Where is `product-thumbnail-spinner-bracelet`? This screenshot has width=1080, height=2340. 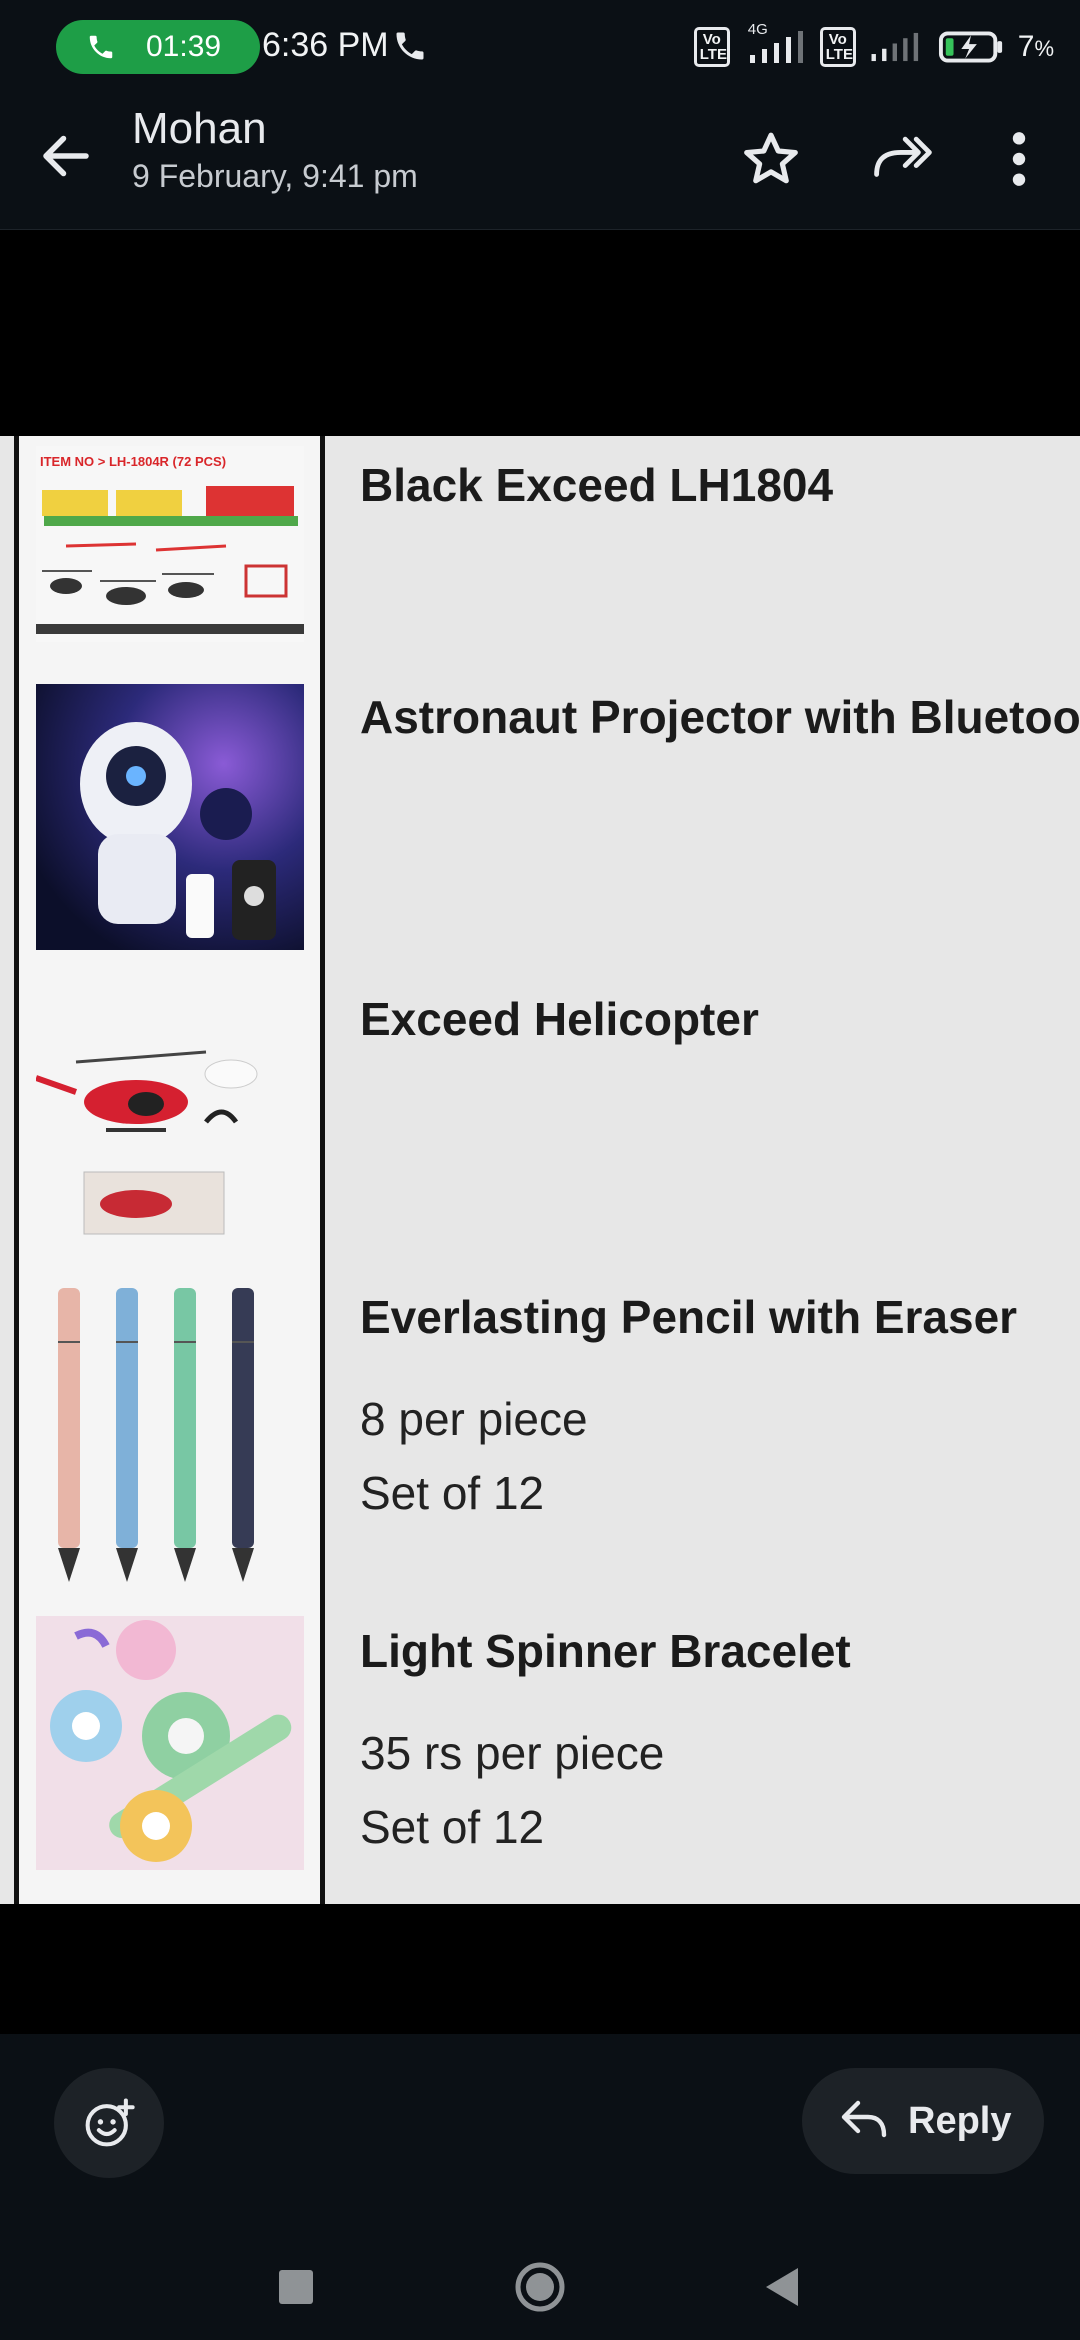 product-thumbnail-spinner-bracelet is located at coordinates (170, 1743).